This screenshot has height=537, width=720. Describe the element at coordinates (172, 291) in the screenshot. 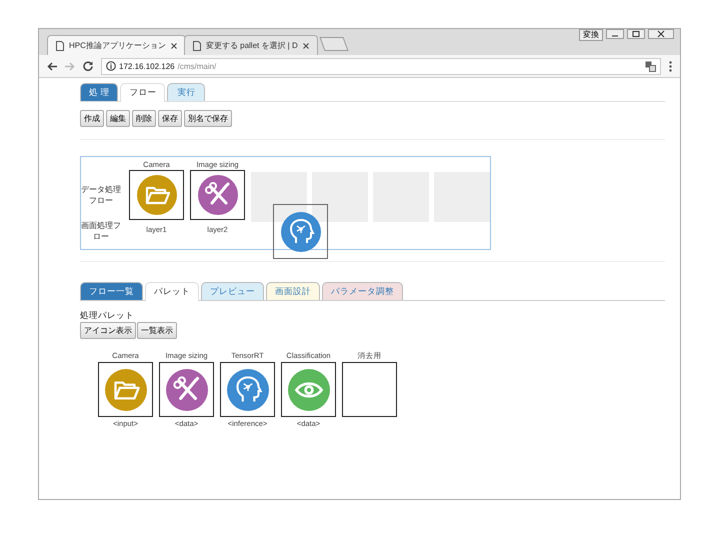

I see `tab: パレット` at that location.